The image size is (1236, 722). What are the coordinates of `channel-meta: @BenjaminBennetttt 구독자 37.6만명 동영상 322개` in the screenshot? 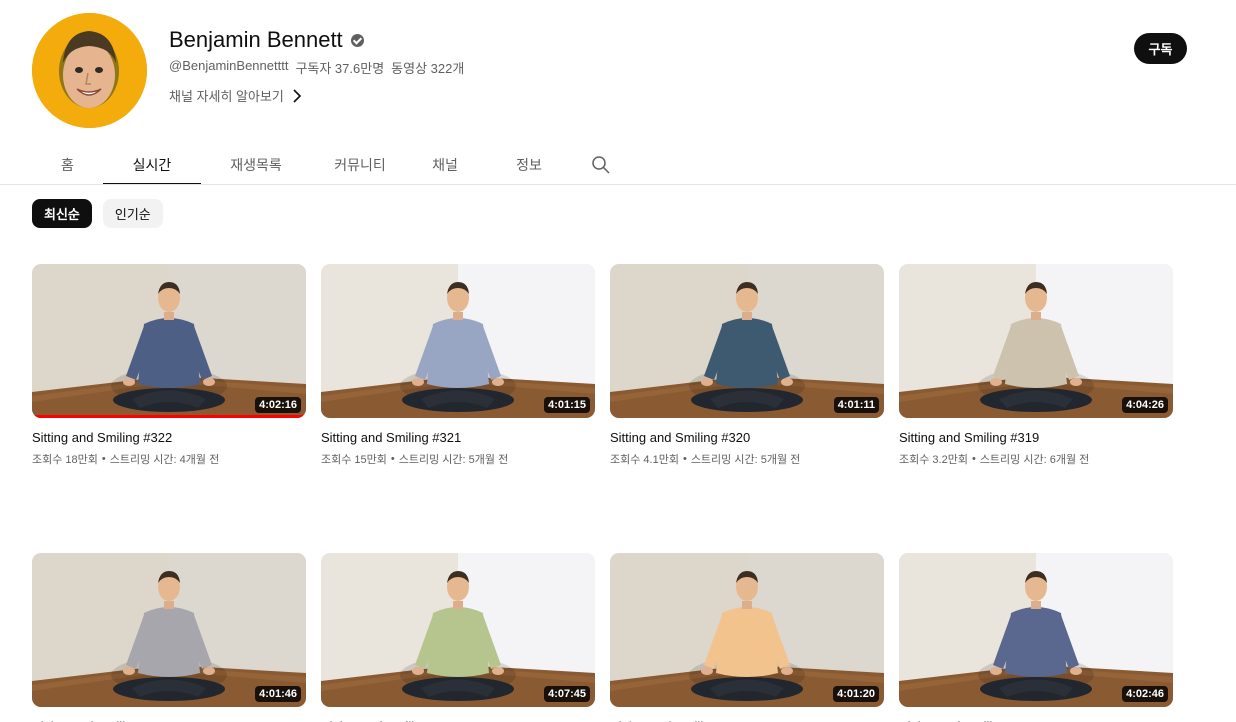 It's located at (316, 67).